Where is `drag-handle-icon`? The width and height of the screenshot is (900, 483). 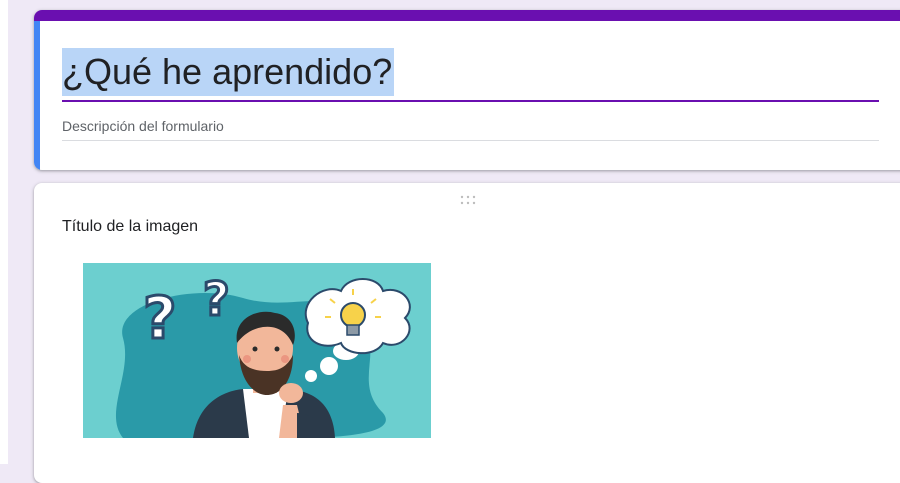
drag-handle-icon is located at coordinates (468, 200).